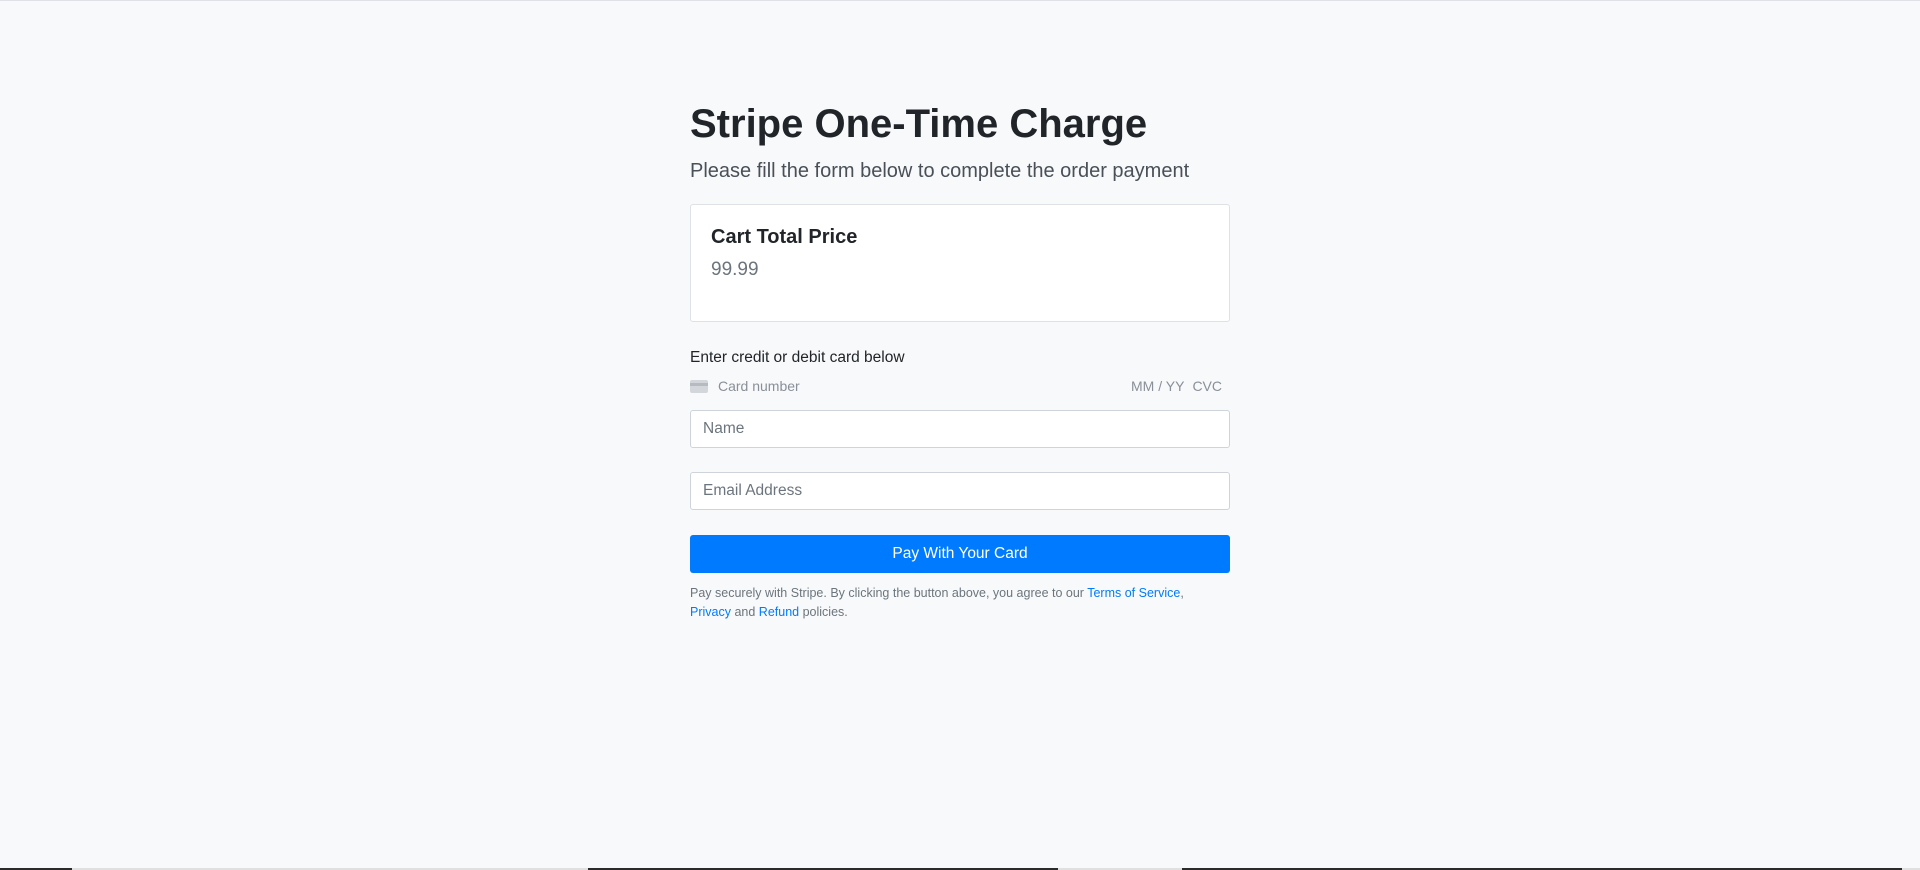 This screenshot has height=870, width=1920. What do you see at coordinates (784, 237) in the screenshot?
I see `cart-total-title: Cart Total Price` at bounding box center [784, 237].